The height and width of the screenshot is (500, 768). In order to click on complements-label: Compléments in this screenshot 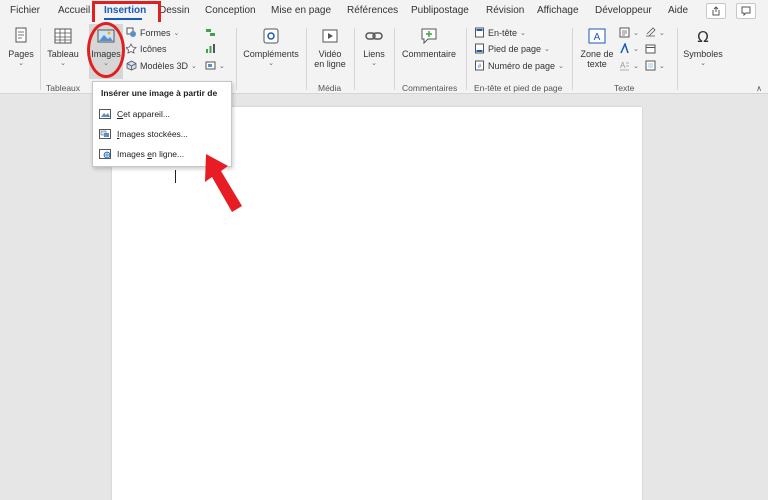, I will do `click(271, 54)`.